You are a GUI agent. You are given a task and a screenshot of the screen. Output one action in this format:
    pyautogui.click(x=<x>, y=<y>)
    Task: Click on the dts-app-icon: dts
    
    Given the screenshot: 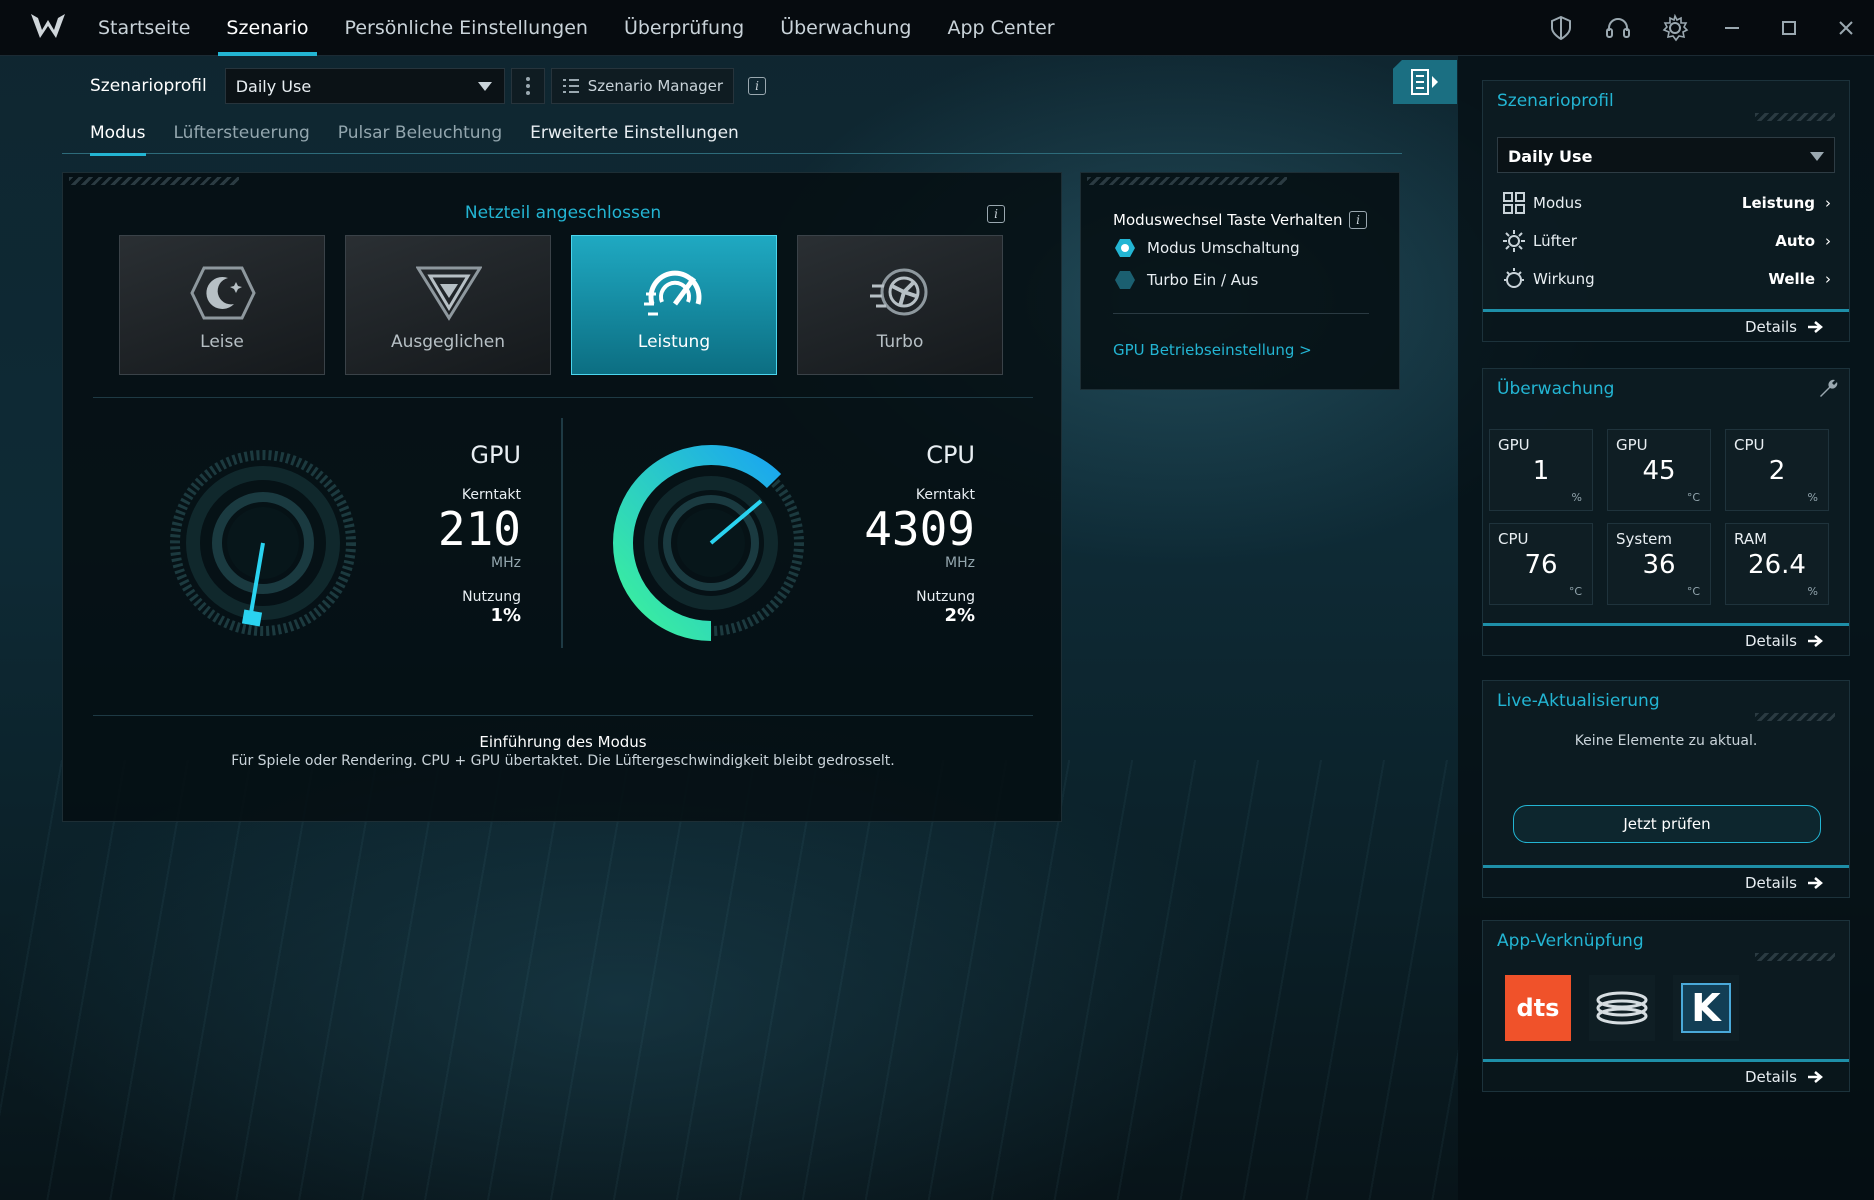 What is the action you would take?
    pyautogui.click(x=1538, y=1008)
    